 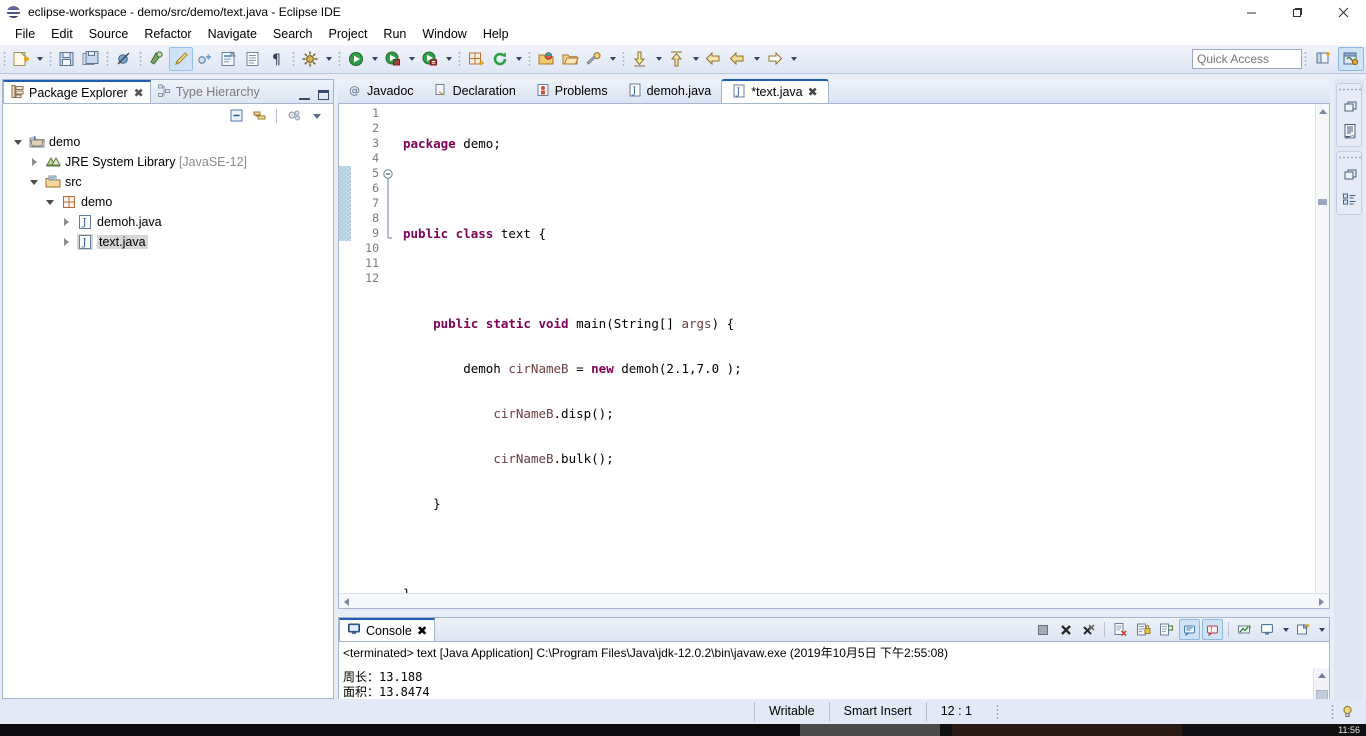 What do you see at coordinates (448, 59) in the screenshot?
I see `external-tools-dropdown-arrow` at bounding box center [448, 59].